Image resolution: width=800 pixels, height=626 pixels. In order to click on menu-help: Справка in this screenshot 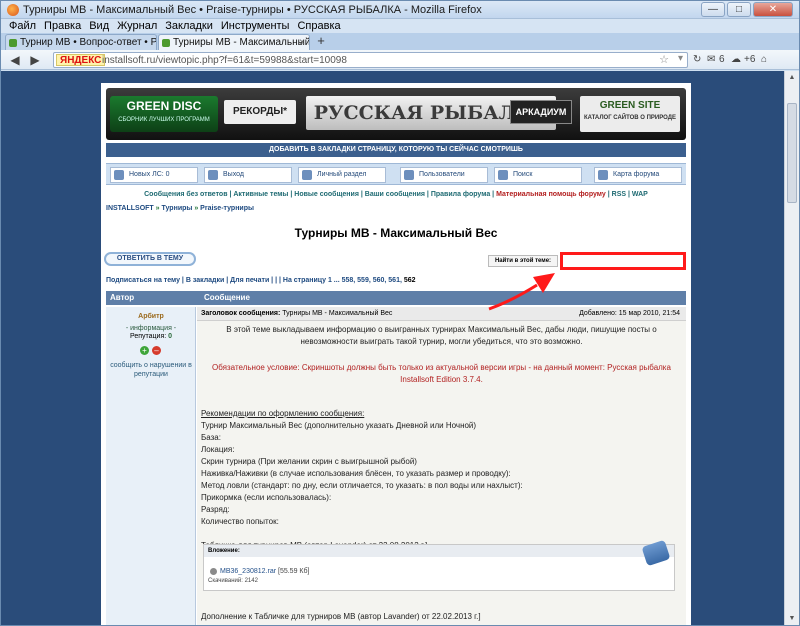, I will do `click(318, 26)`.